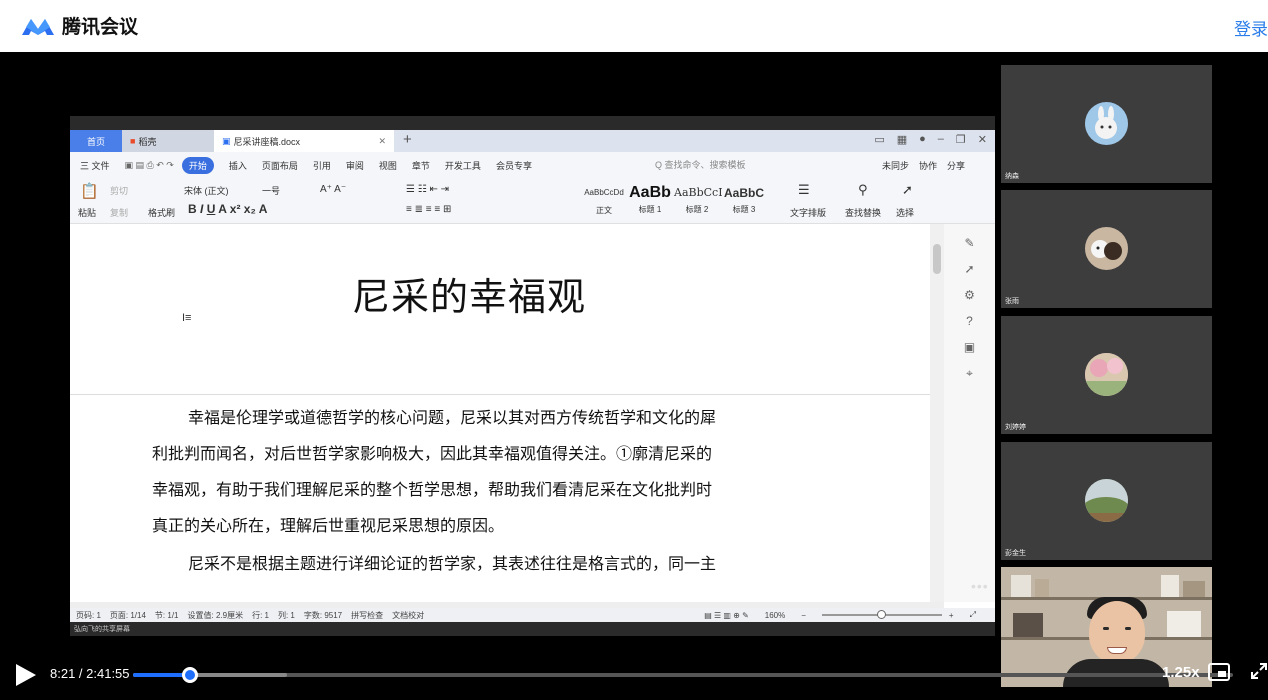 The height and width of the screenshot is (700, 1268). Describe the element at coordinates (726, 615) in the screenshot. I see `view-mode-icons: ▤ ☰ ▥ ⊕ ✎` at that location.